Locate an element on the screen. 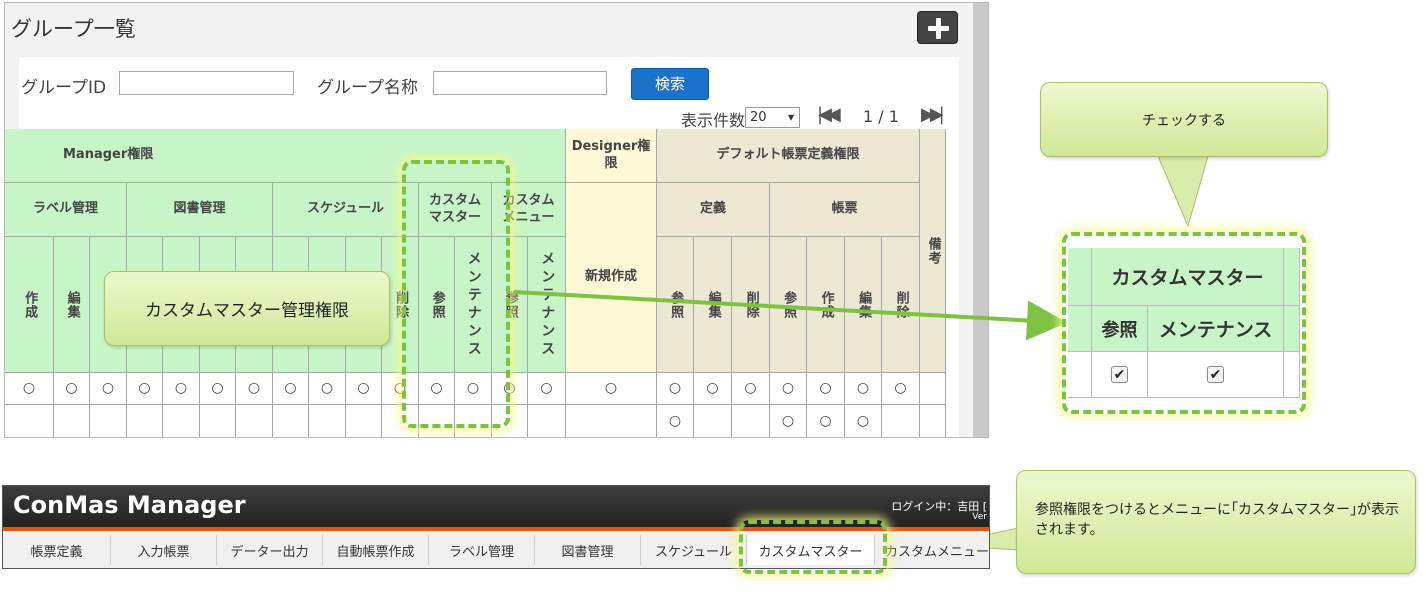  nav-custom-menu: カスタムメニュー is located at coordinates (932, 550).